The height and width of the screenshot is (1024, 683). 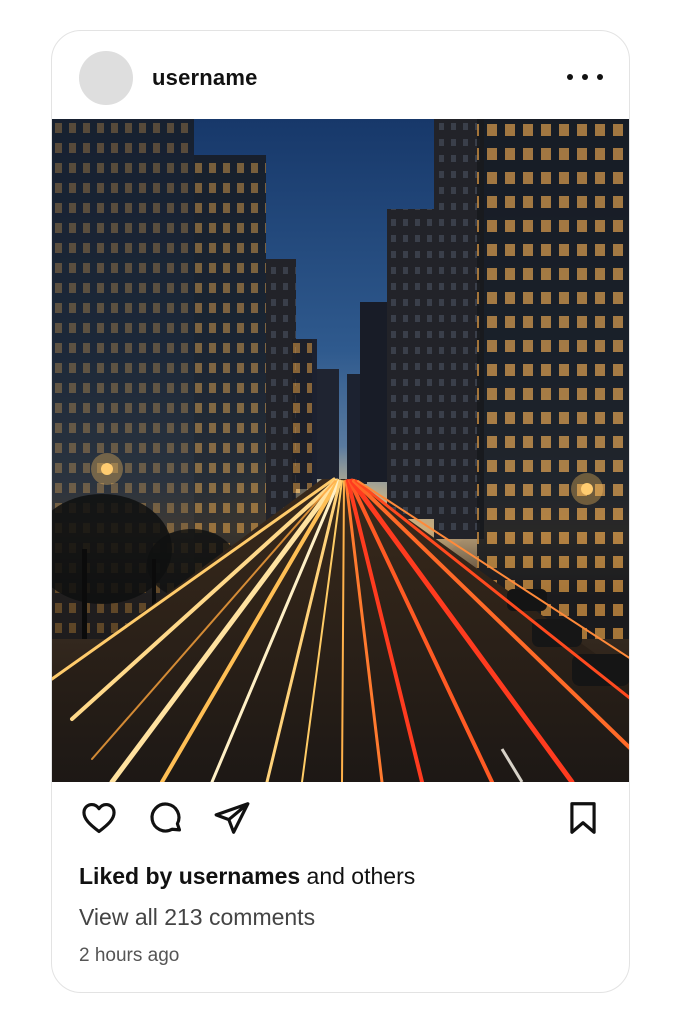 What do you see at coordinates (106, 78) in the screenshot?
I see `avatar` at bounding box center [106, 78].